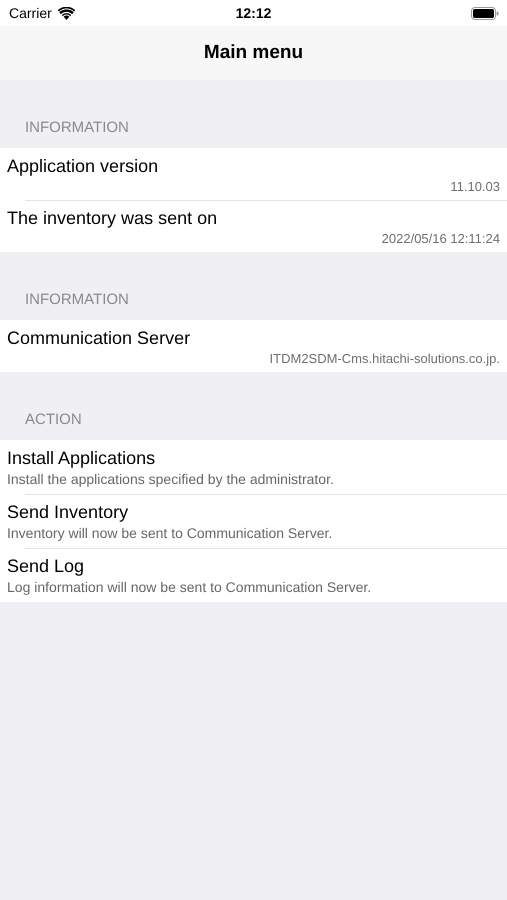  Describe the element at coordinates (441, 239) in the screenshot. I see `row-value: 2022/05/16 12:11:24` at that location.